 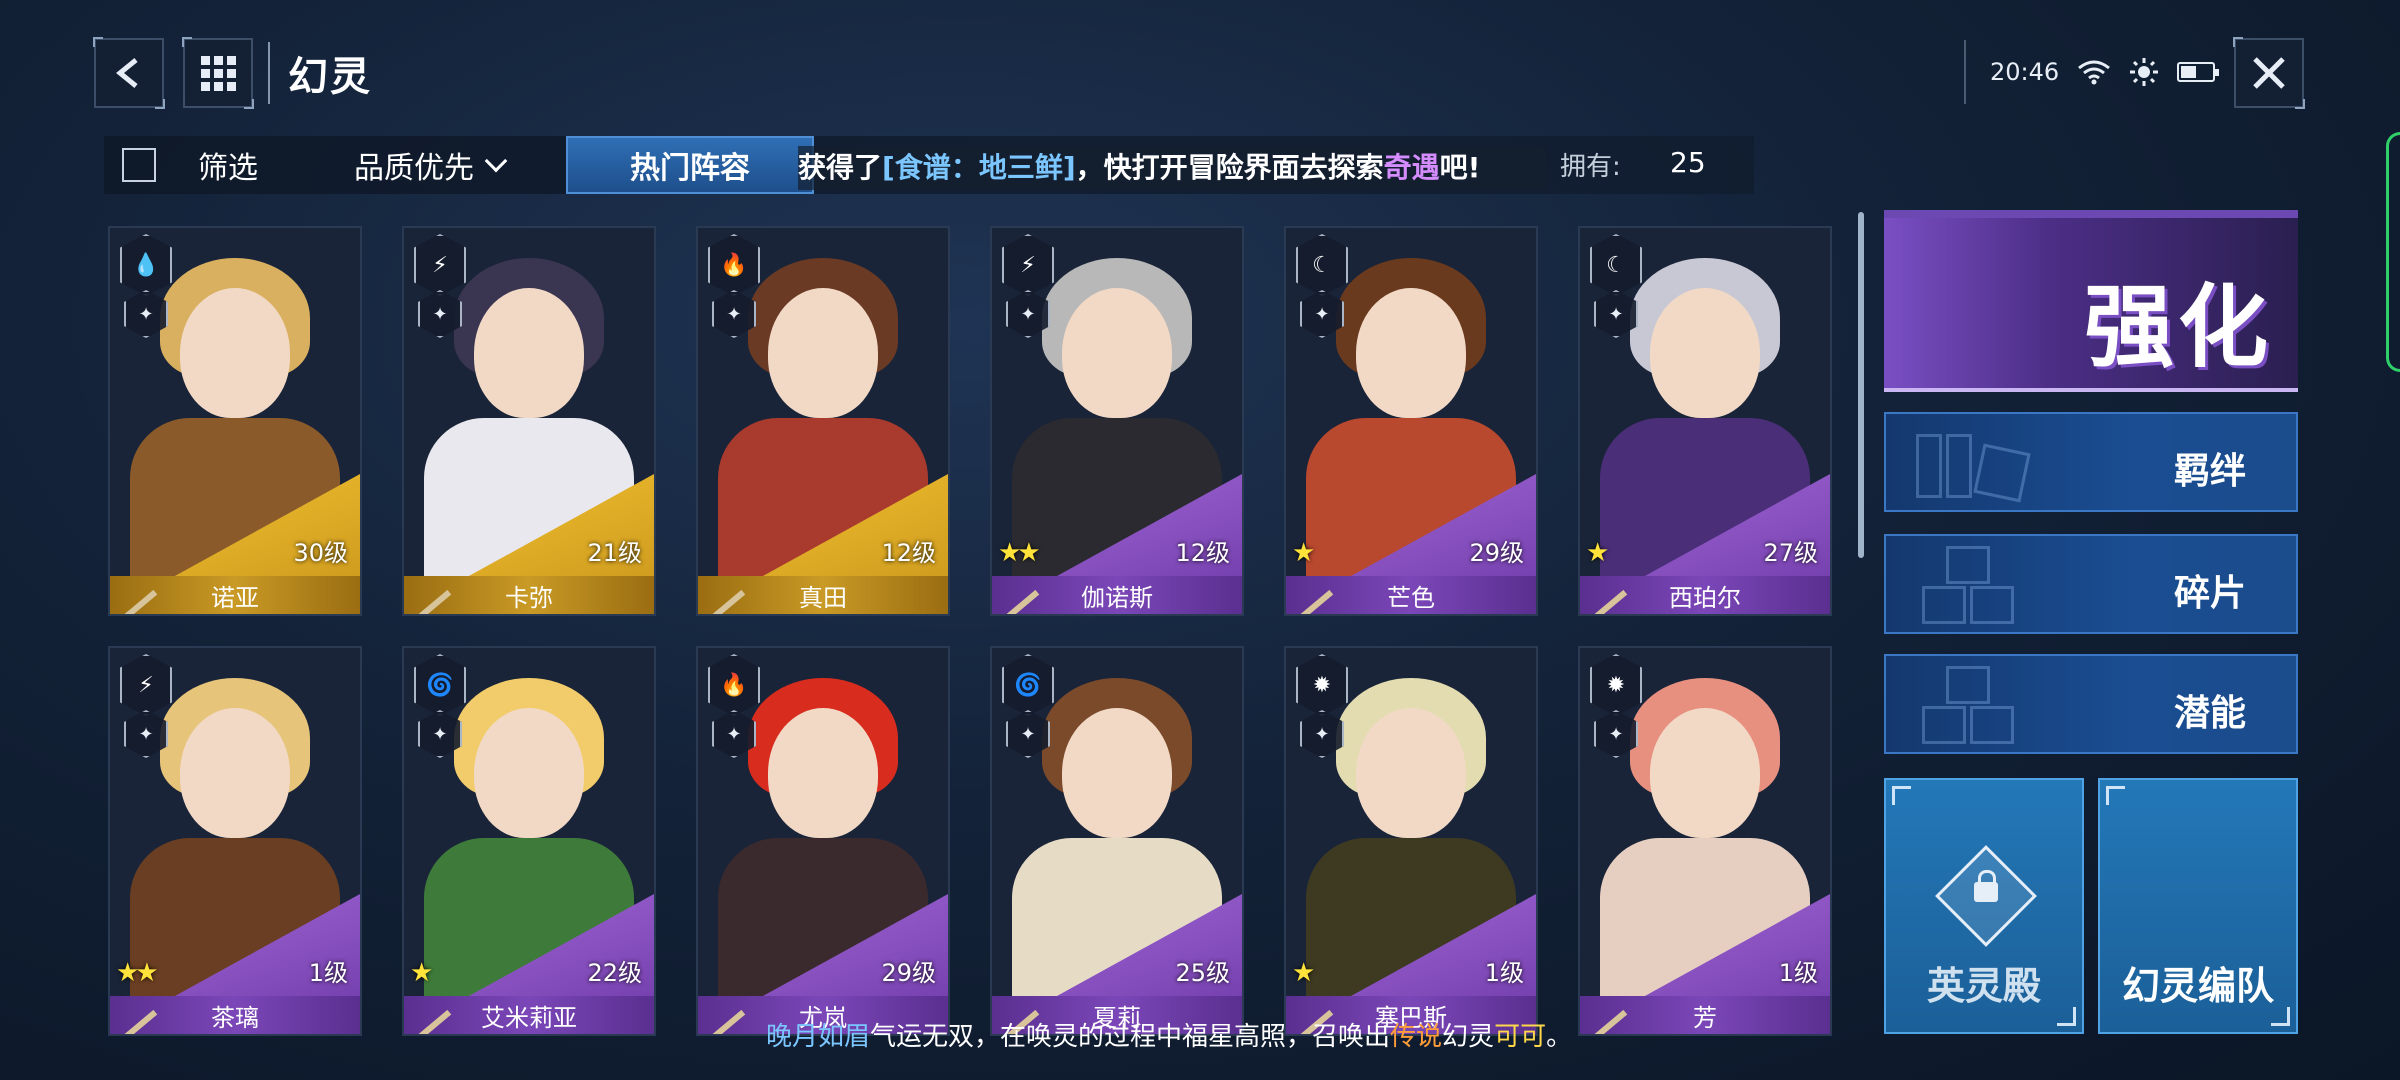 I want to click on ticker-name: 晚月如眉, so click(x=818, y=1037).